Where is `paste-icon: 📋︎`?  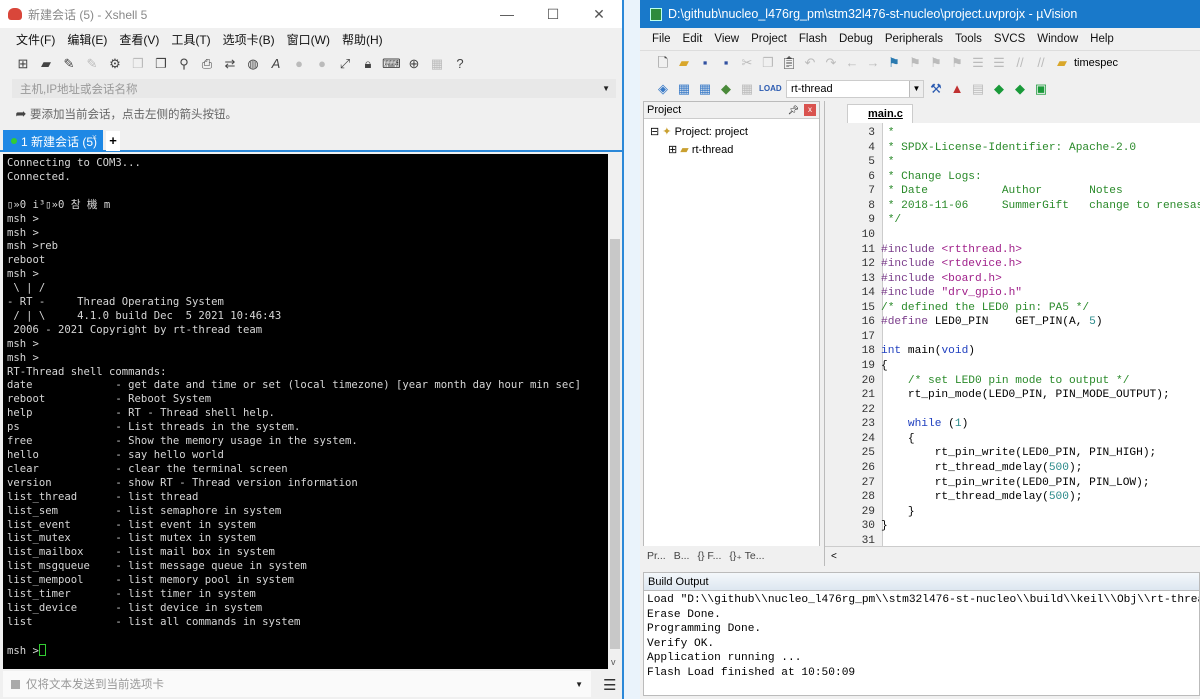 paste-icon: 📋︎ is located at coordinates (789, 63).